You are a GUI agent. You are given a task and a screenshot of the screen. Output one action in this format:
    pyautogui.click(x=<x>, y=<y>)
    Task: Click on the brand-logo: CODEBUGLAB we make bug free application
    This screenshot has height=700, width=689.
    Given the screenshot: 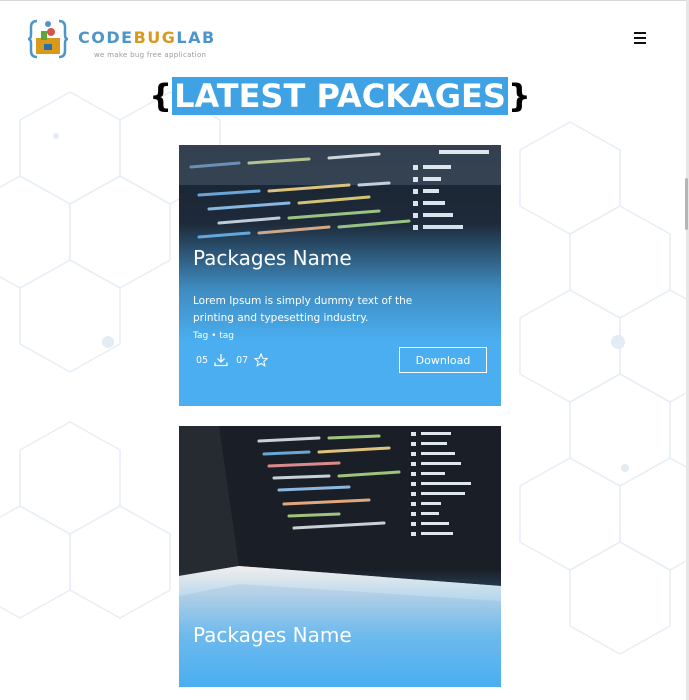 What is the action you would take?
    pyautogui.click(x=122, y=41)
    